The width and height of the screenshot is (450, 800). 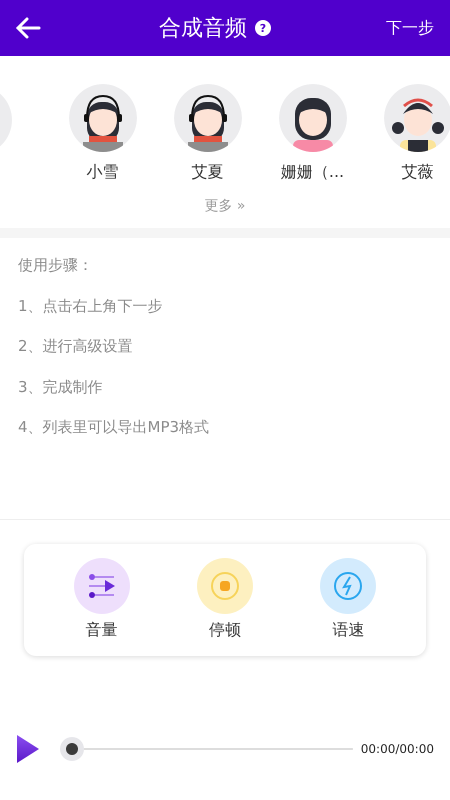 What do you see at coordinates (348, 600) in the screenshot?
I see `tool-button: 语速` at bounding box center [348, 600].